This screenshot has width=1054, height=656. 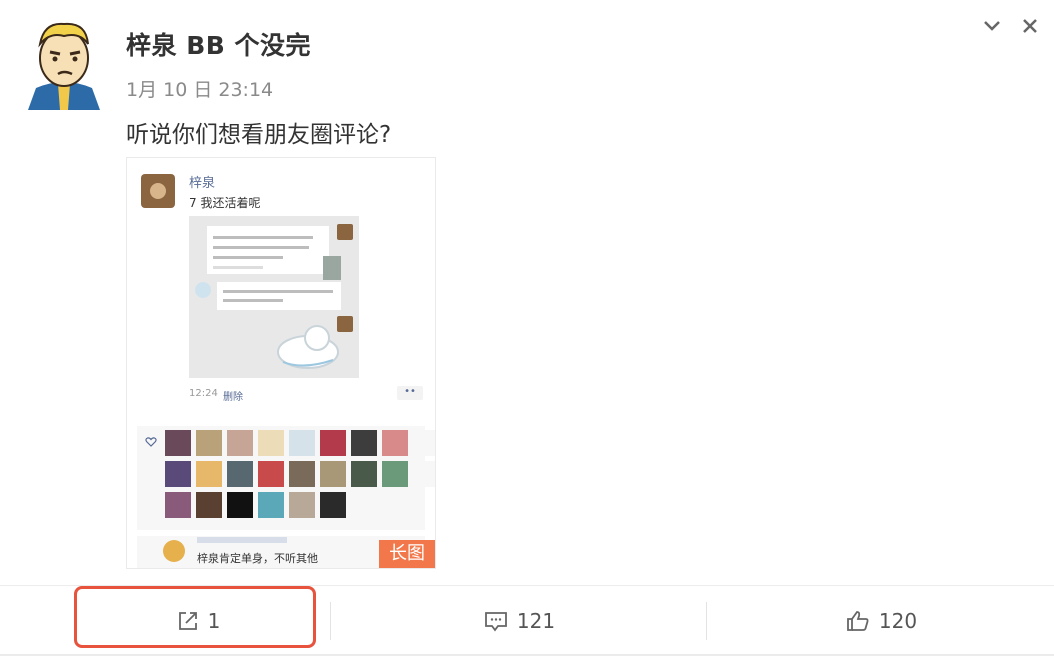 I want to click on share-count: 1, so click(x=214, y=621).